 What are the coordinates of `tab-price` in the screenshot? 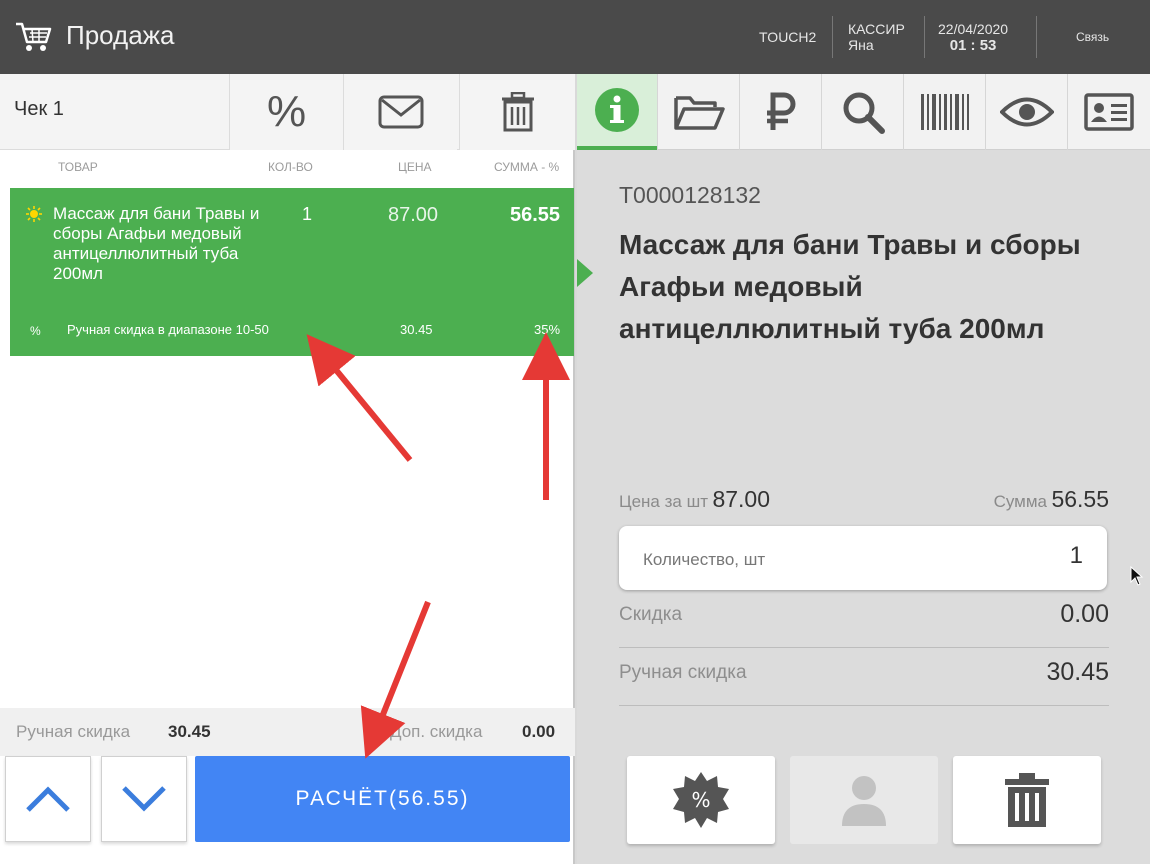 It's located at (780, 112).